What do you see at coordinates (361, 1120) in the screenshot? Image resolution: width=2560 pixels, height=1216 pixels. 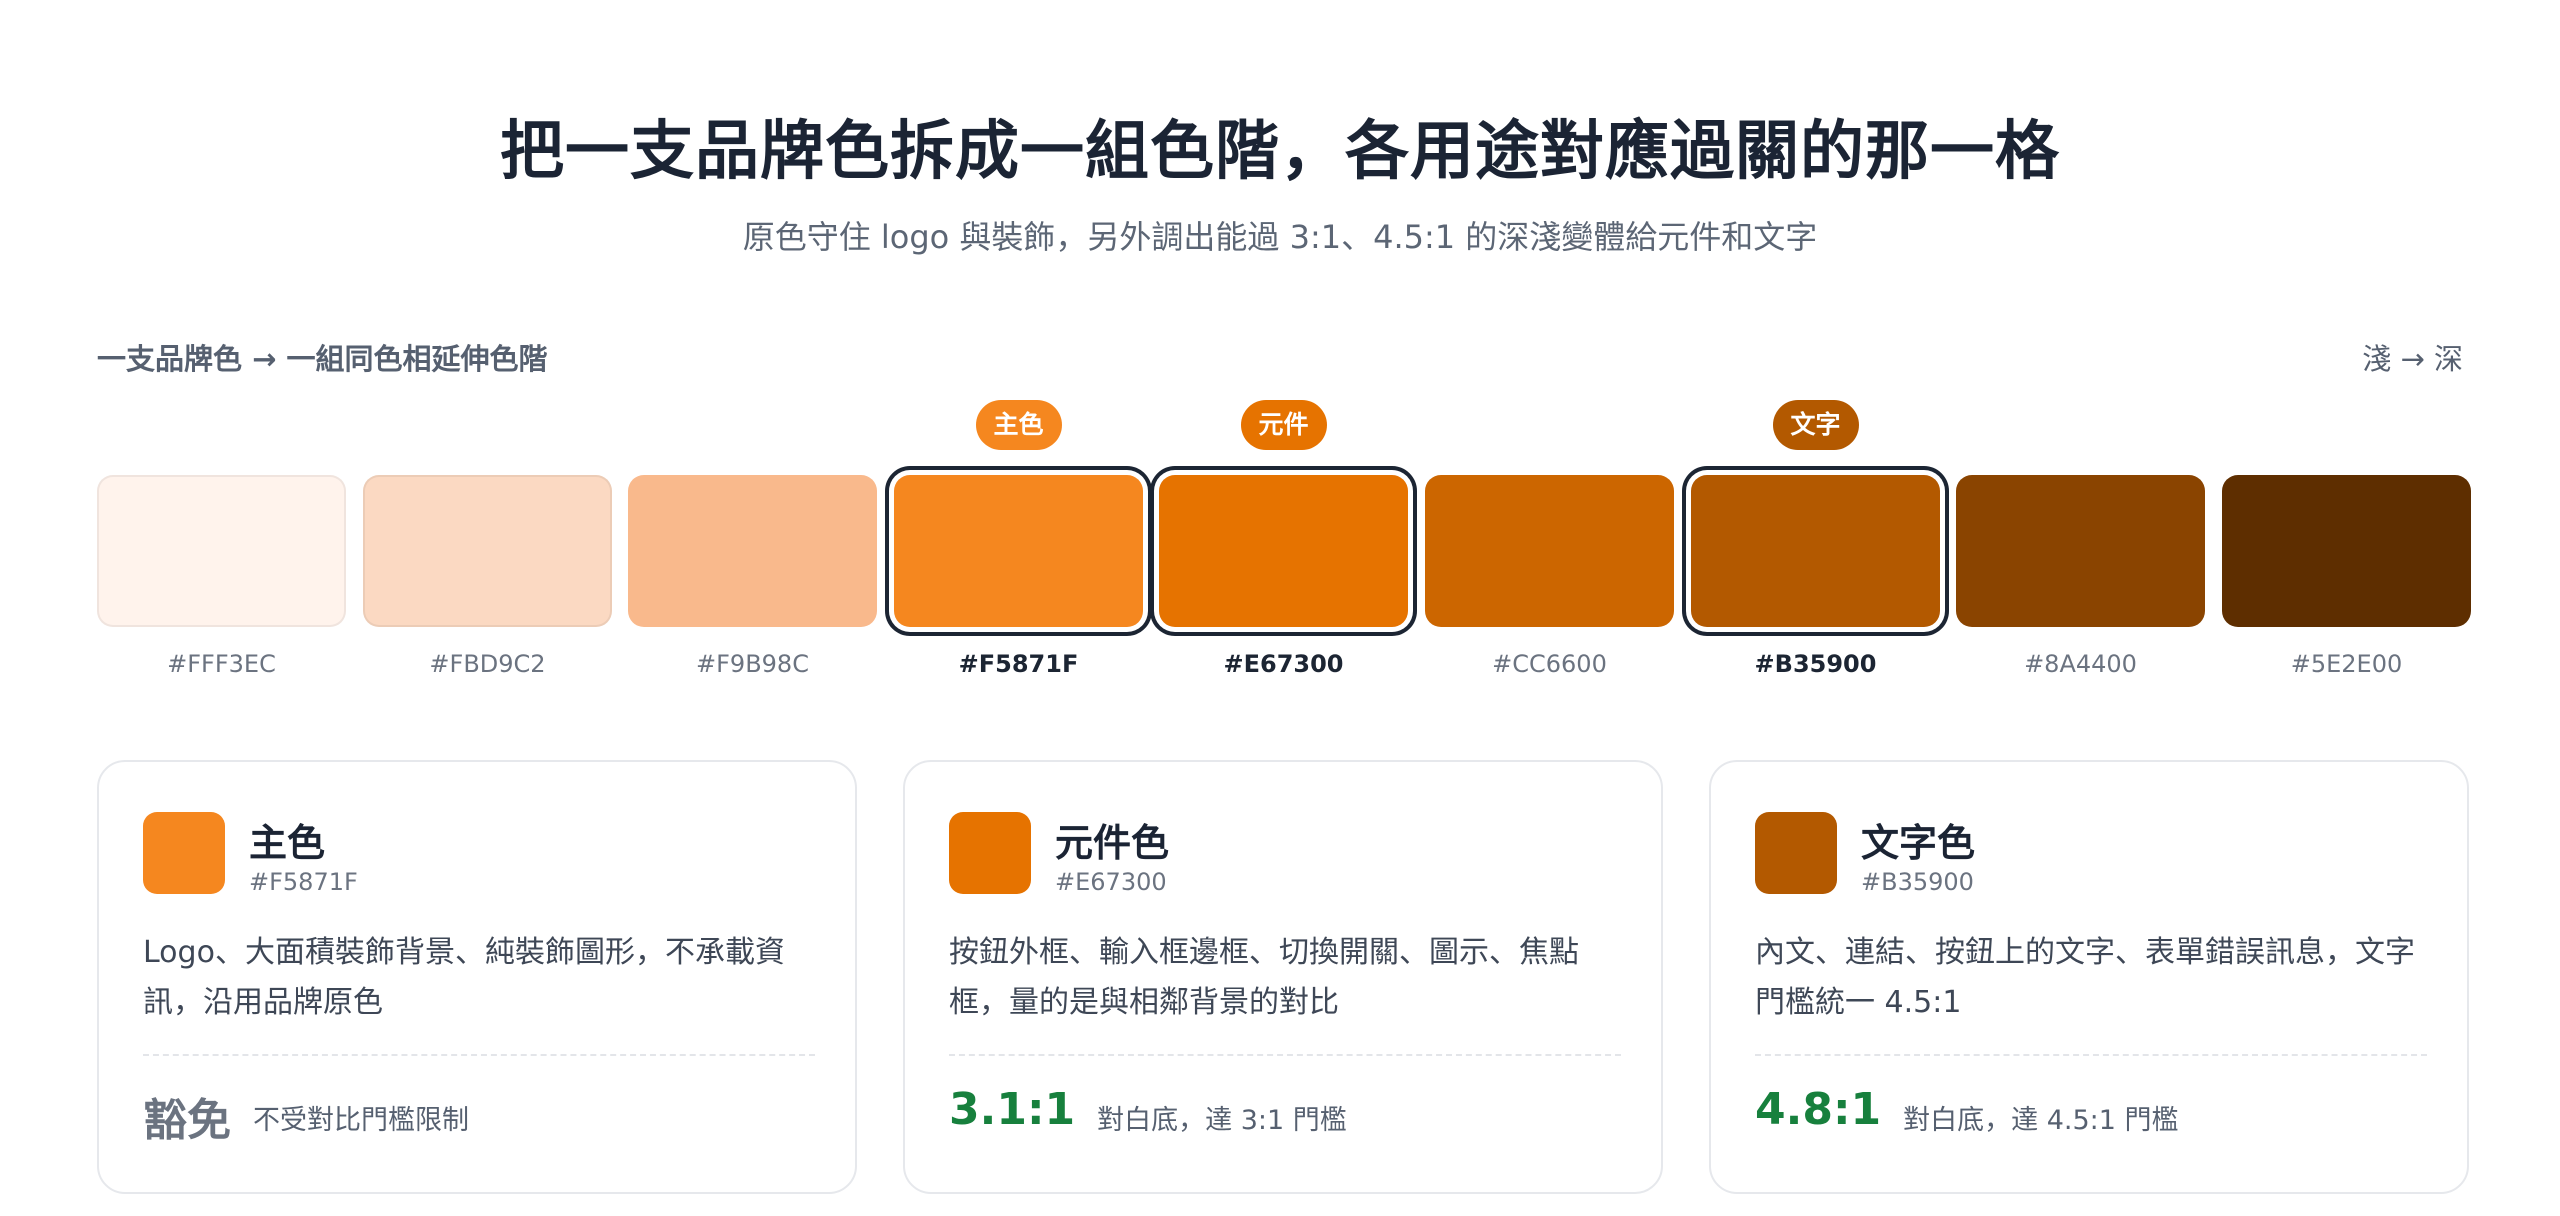 I see `contrast-note: 不受對比門檻限制` at bounding box center [361, 1120].